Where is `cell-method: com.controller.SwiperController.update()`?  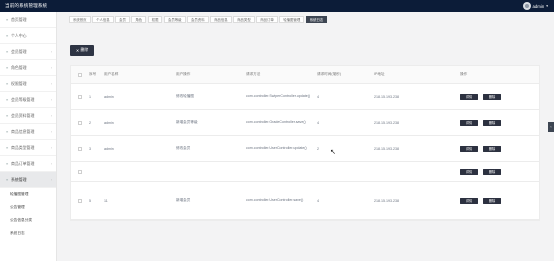
cell-method: com.controller.SwiperController.update() is located at coordinates (278, 96).